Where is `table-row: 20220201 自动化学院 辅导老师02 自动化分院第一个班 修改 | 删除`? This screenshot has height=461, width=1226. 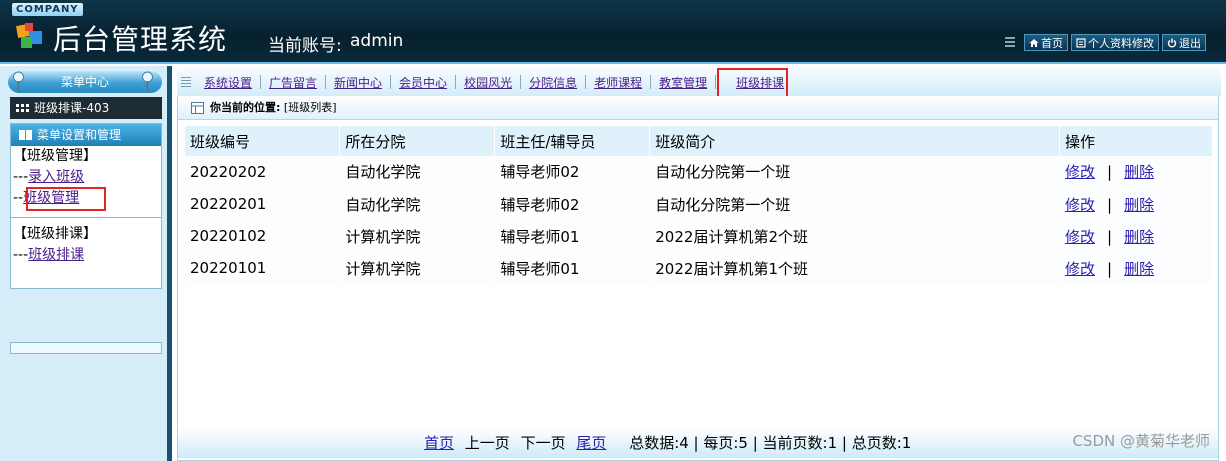 table-row: 20220201 自动化学院 辅导老师02 自动化分院第一个班 修改 | 删除 is located at coordinates (699, 204).